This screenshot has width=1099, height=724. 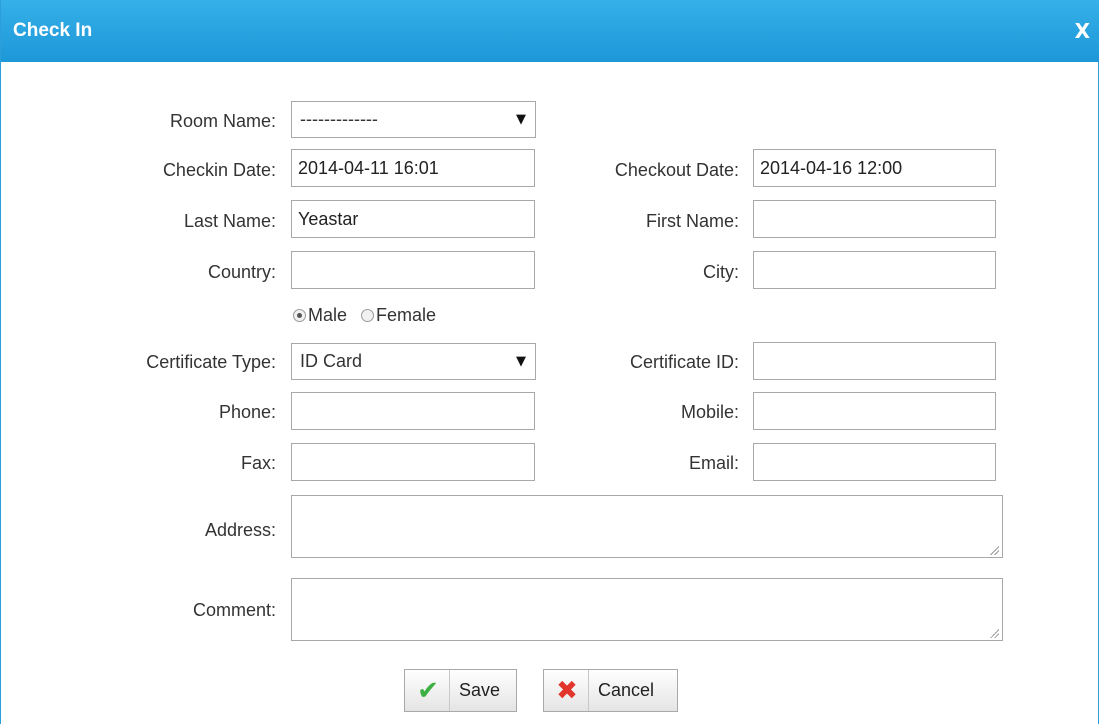 I want to click on comment-textarea, so click(x=647, y=609).